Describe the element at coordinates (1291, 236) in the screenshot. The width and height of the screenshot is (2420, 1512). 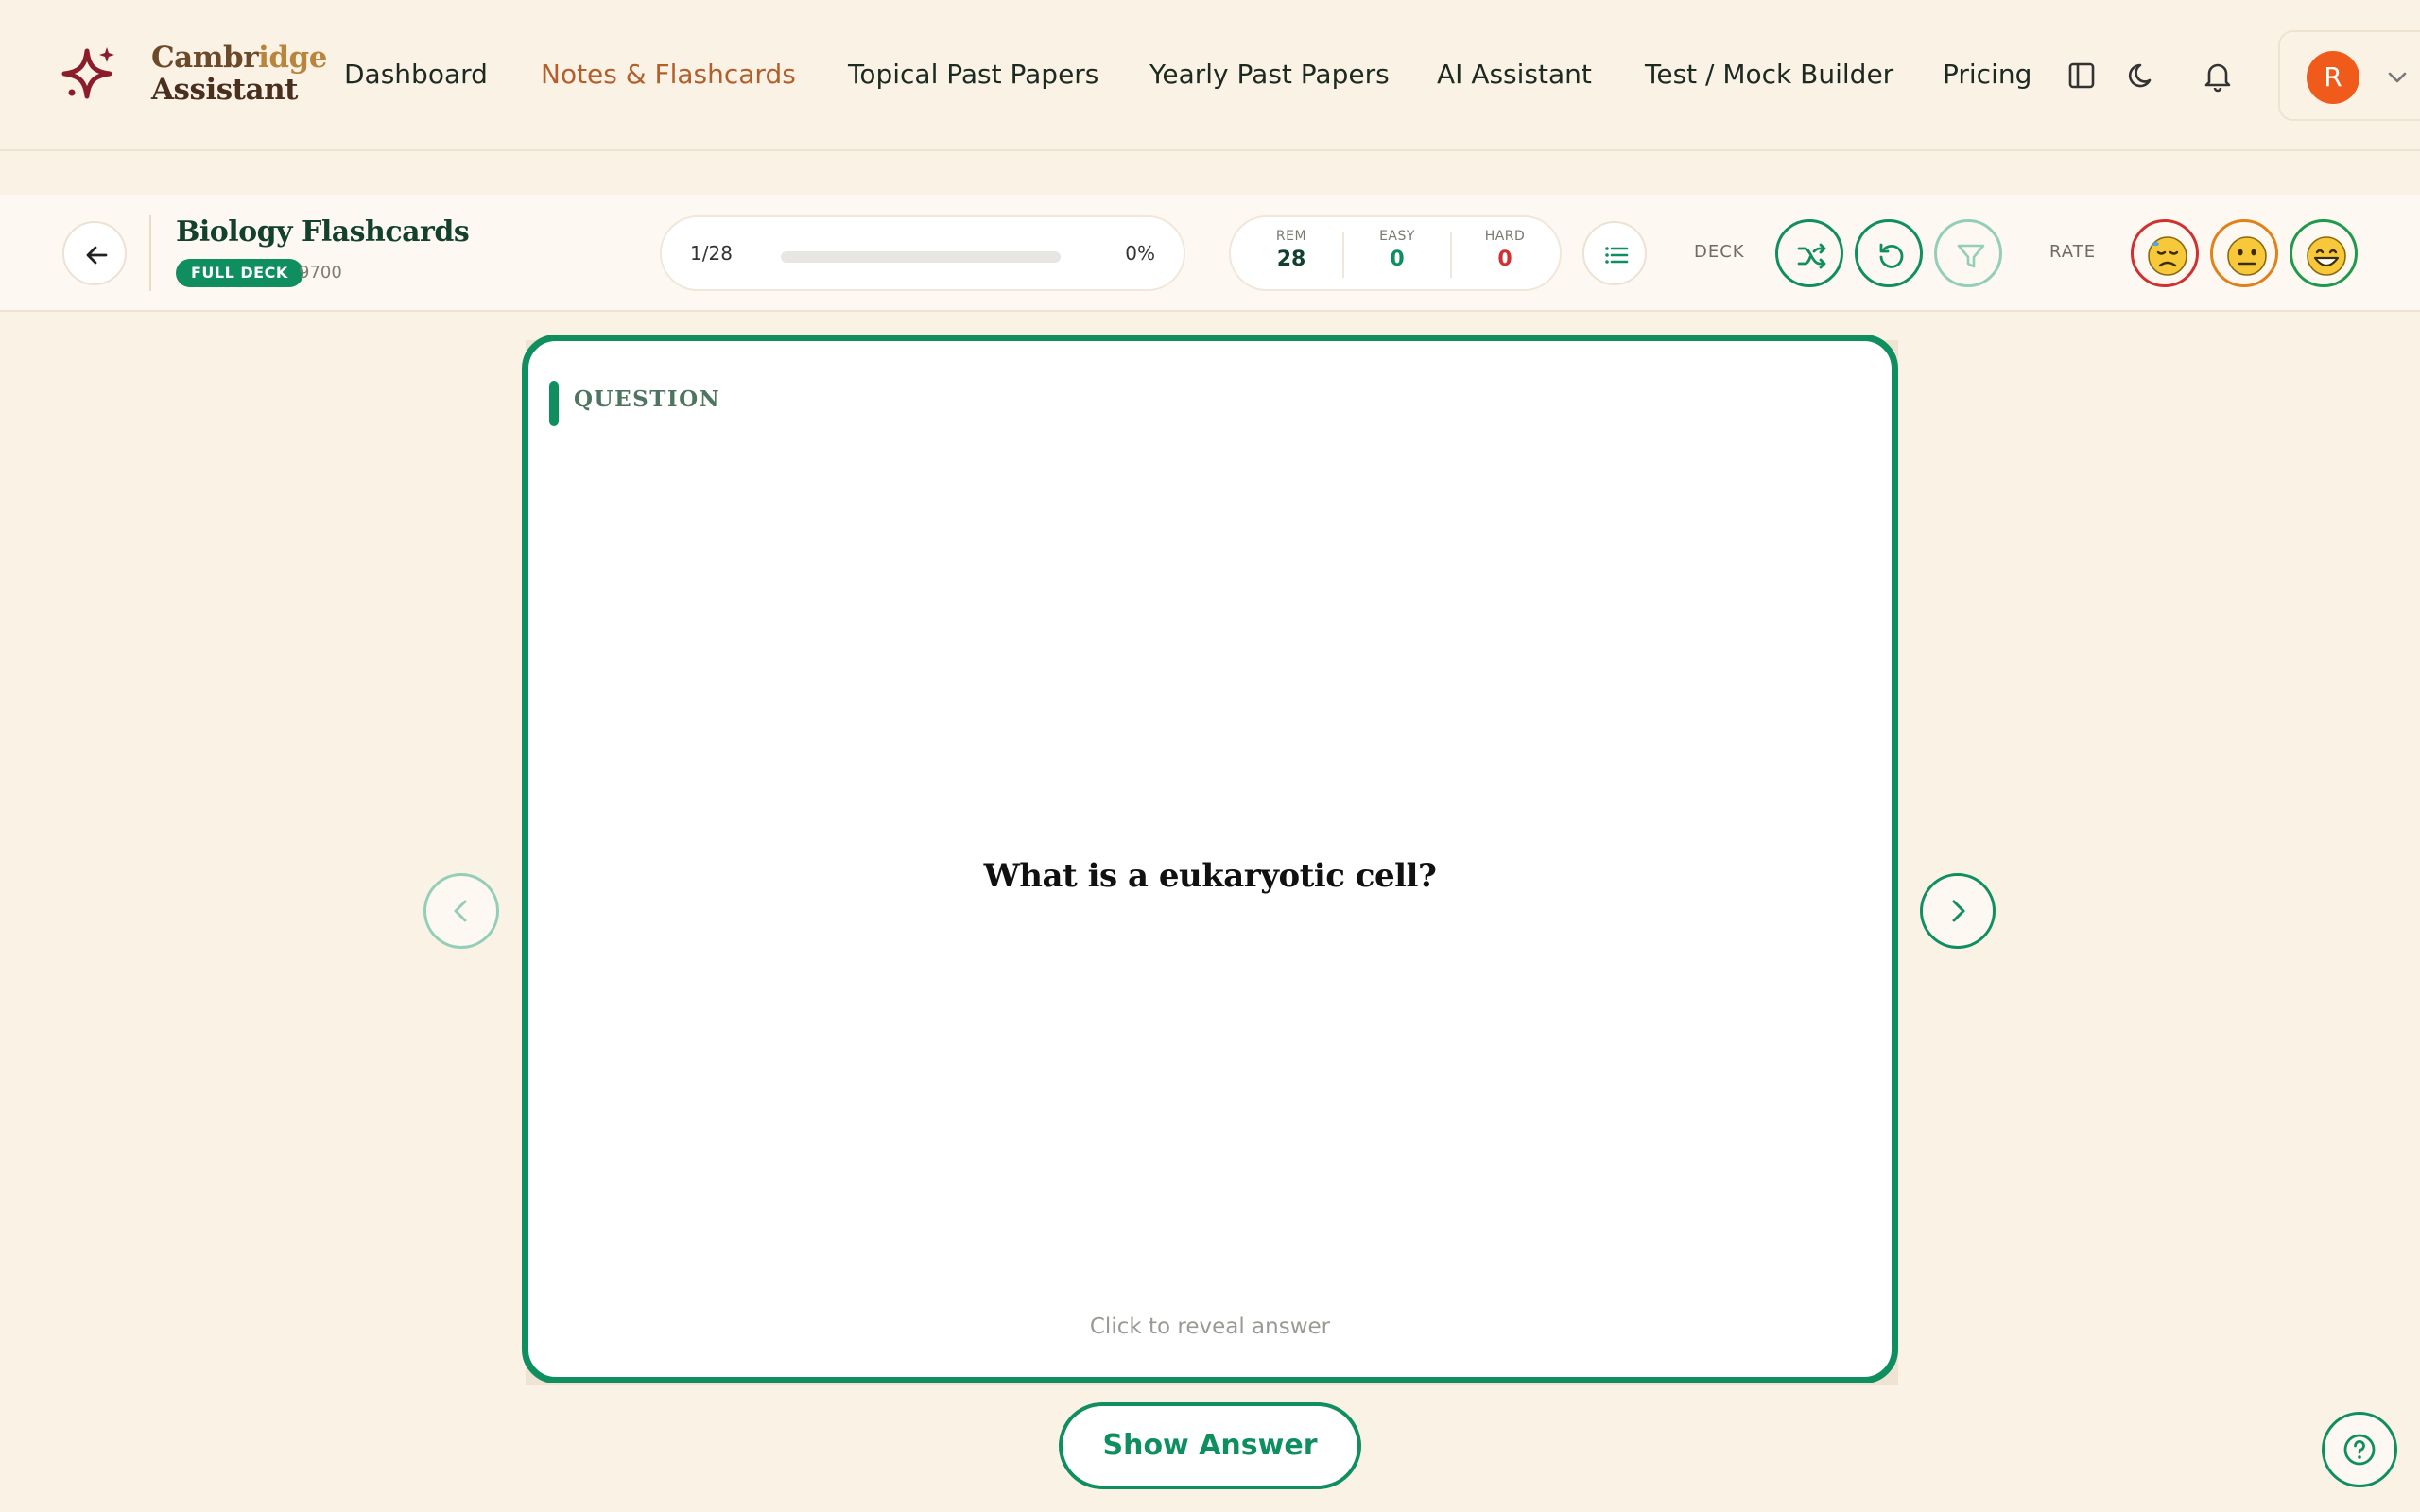
I see `stat-remaining-label: REM` at that location.